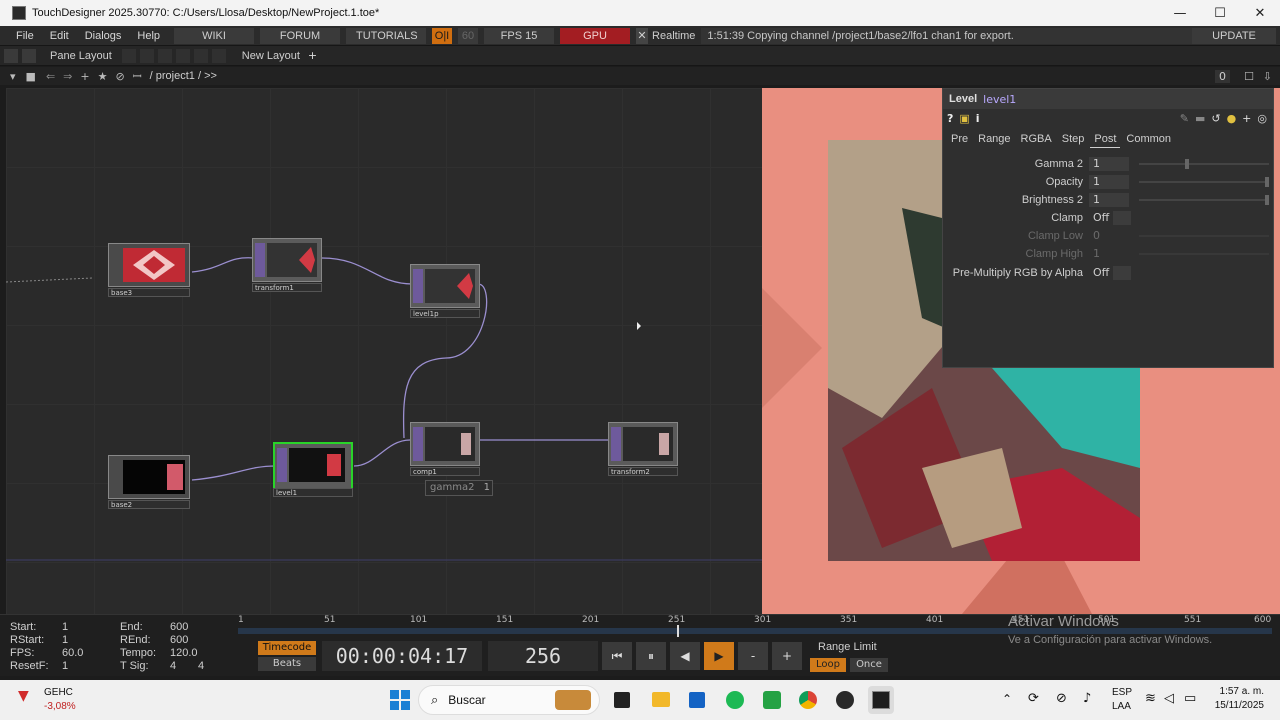 The width and height of the screenshot is (1280, 720). I want to click on tab-post: Post, so click(1105, 139).